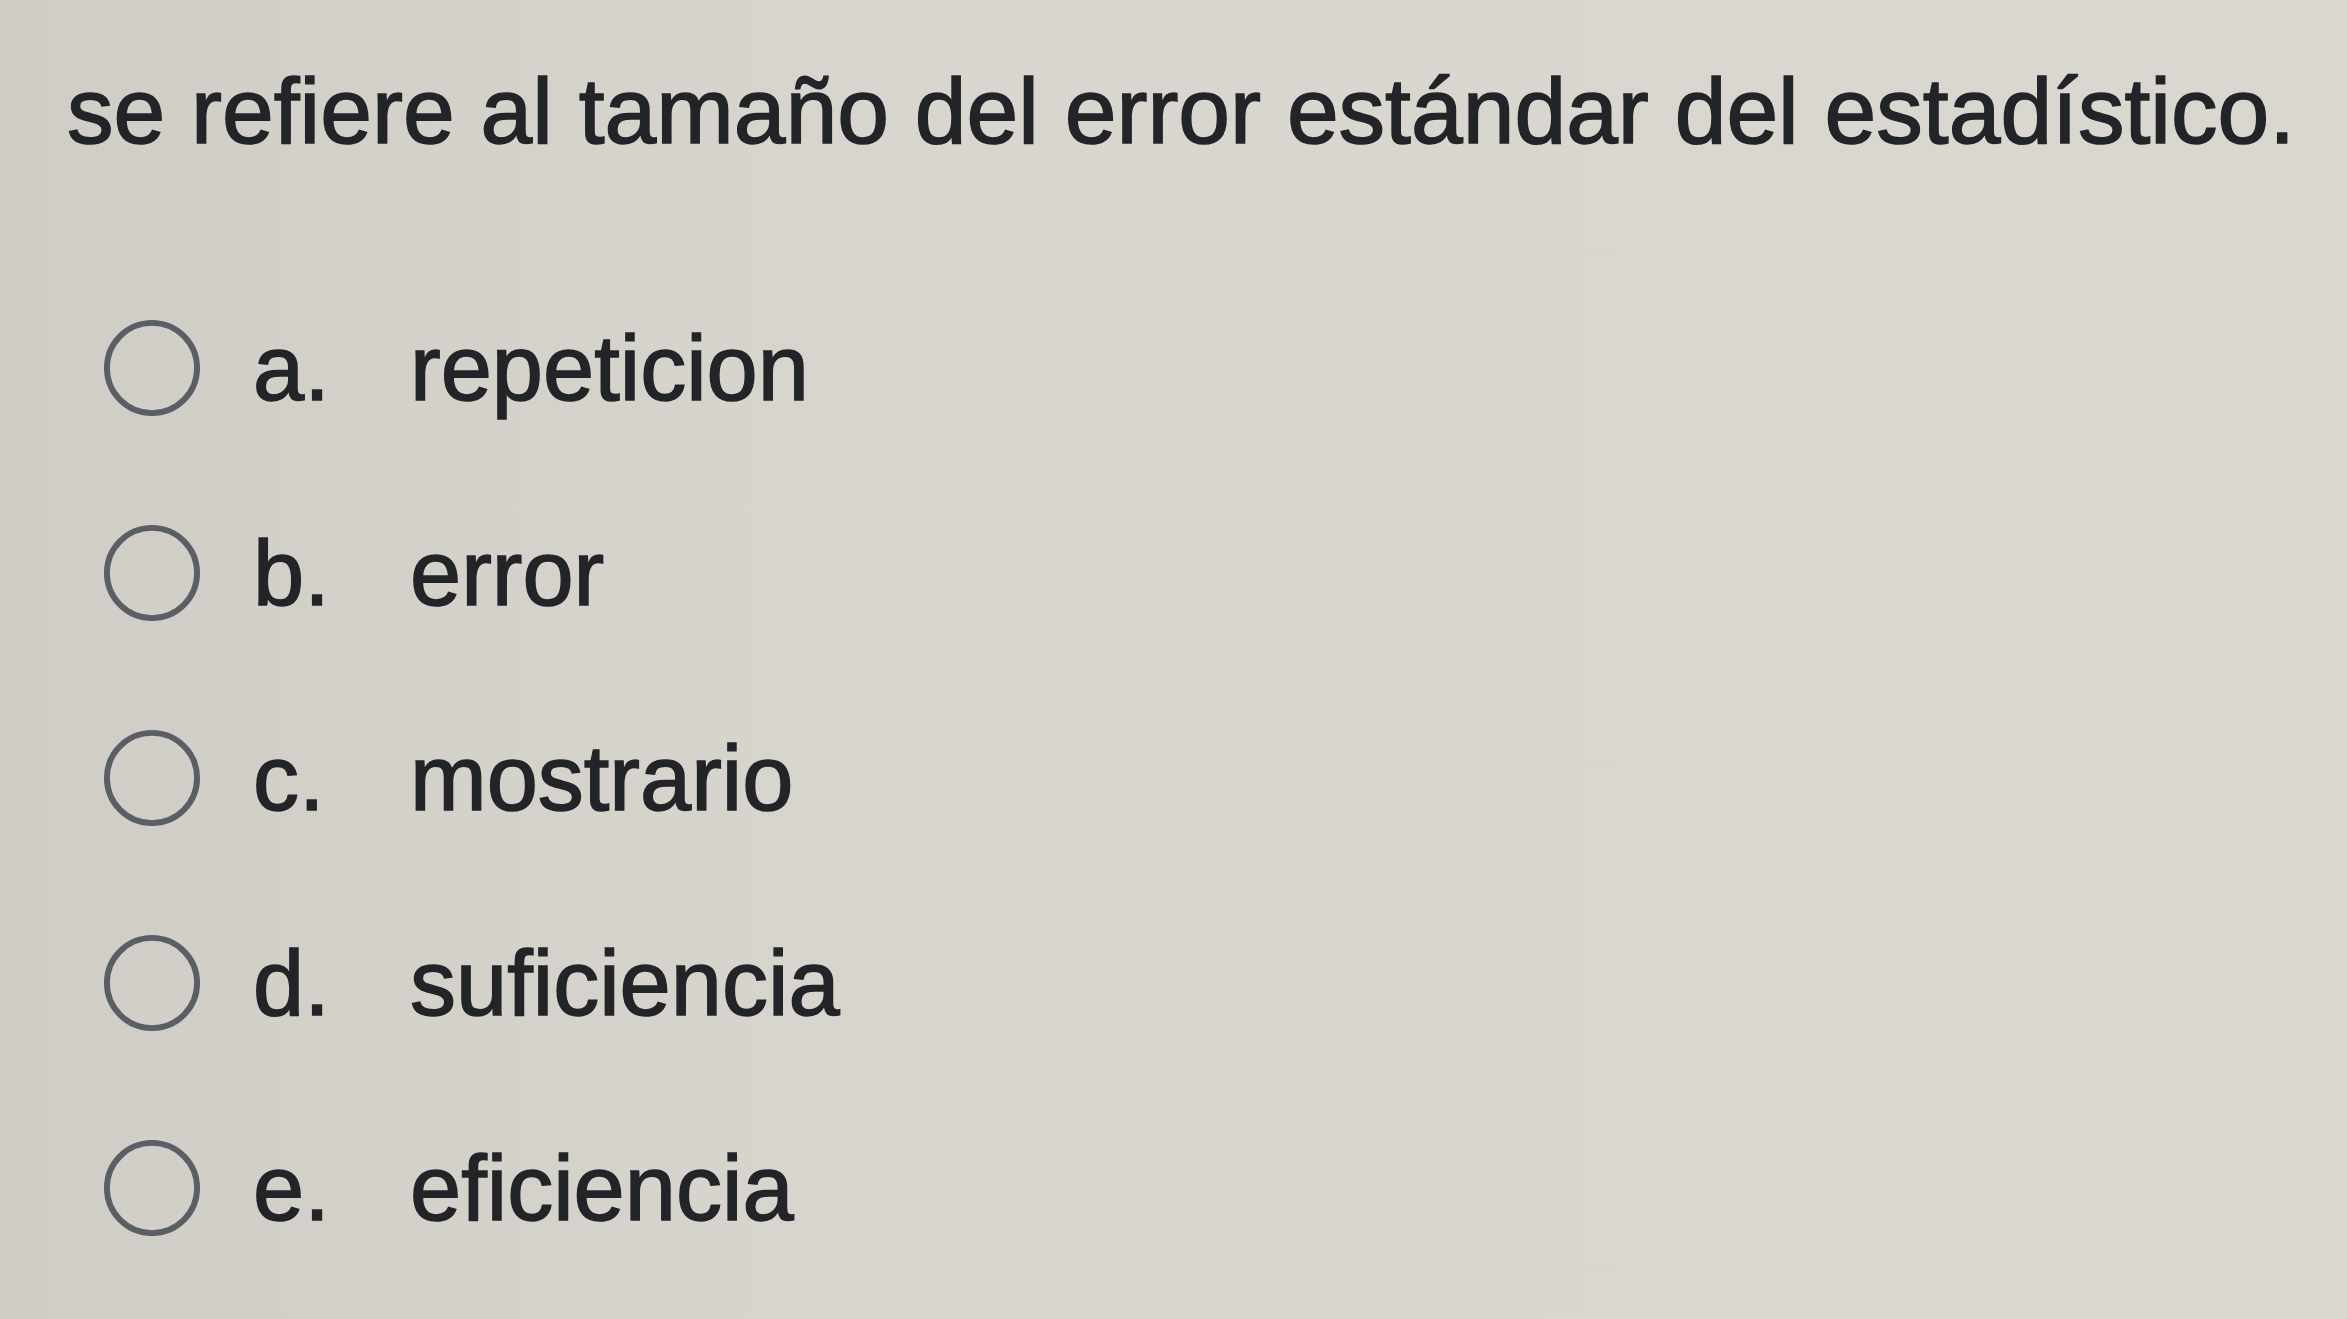  What do you see at coordinates (609, 368) in the screenshot?
I see `option-label: repeticion` at bounding box center [609, 368].